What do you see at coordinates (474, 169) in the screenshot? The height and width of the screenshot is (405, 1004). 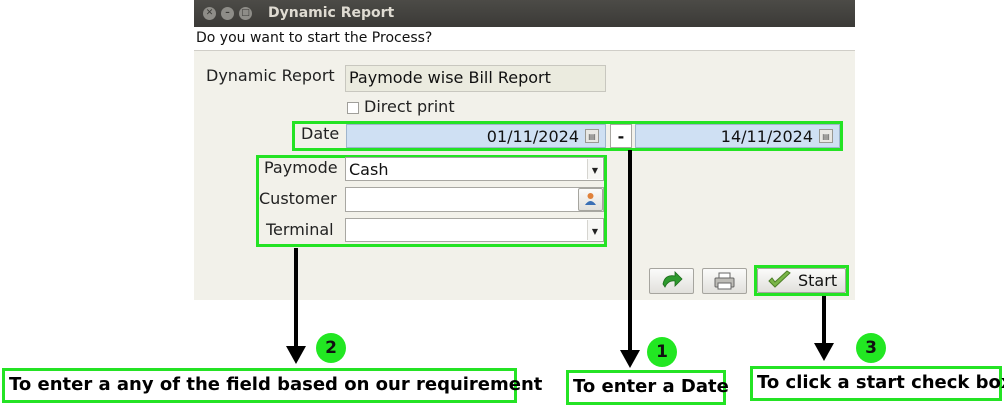 I see `paymode-select: Cash ▼` at bounding box center [474, 169].